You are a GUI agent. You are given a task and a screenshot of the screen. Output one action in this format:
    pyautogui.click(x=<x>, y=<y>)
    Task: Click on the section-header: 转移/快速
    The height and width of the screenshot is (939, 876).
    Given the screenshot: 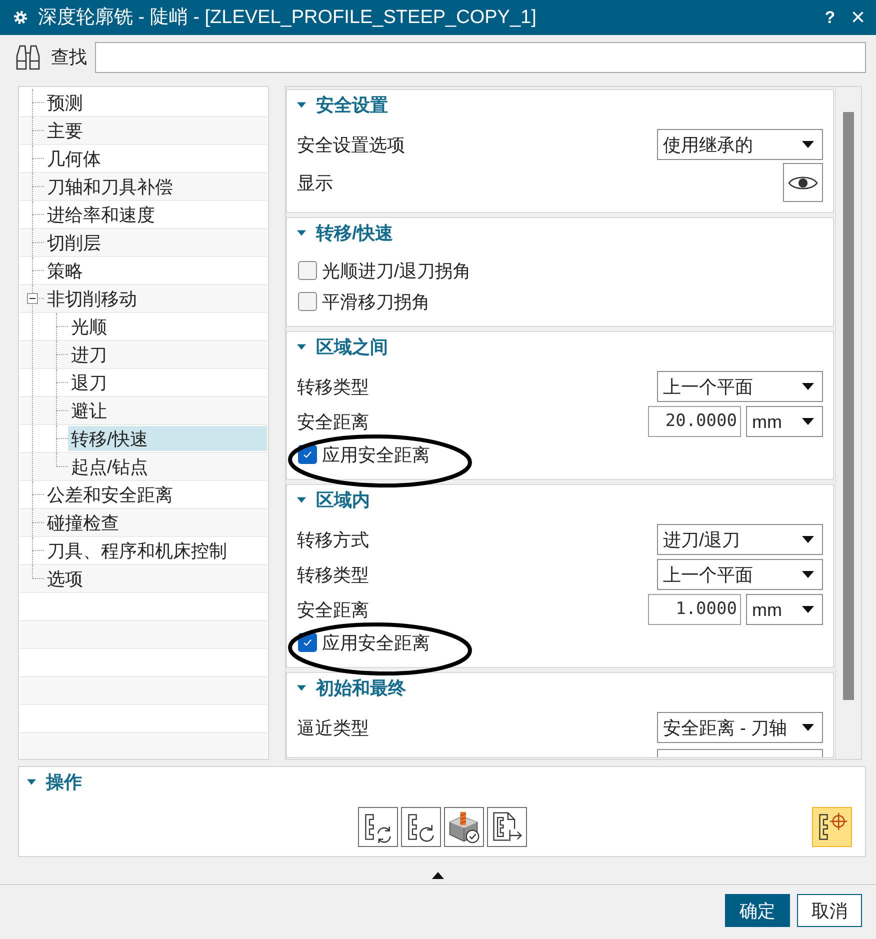 What is the action you would take?
    pyautogui.click(x=560, y=233)
    